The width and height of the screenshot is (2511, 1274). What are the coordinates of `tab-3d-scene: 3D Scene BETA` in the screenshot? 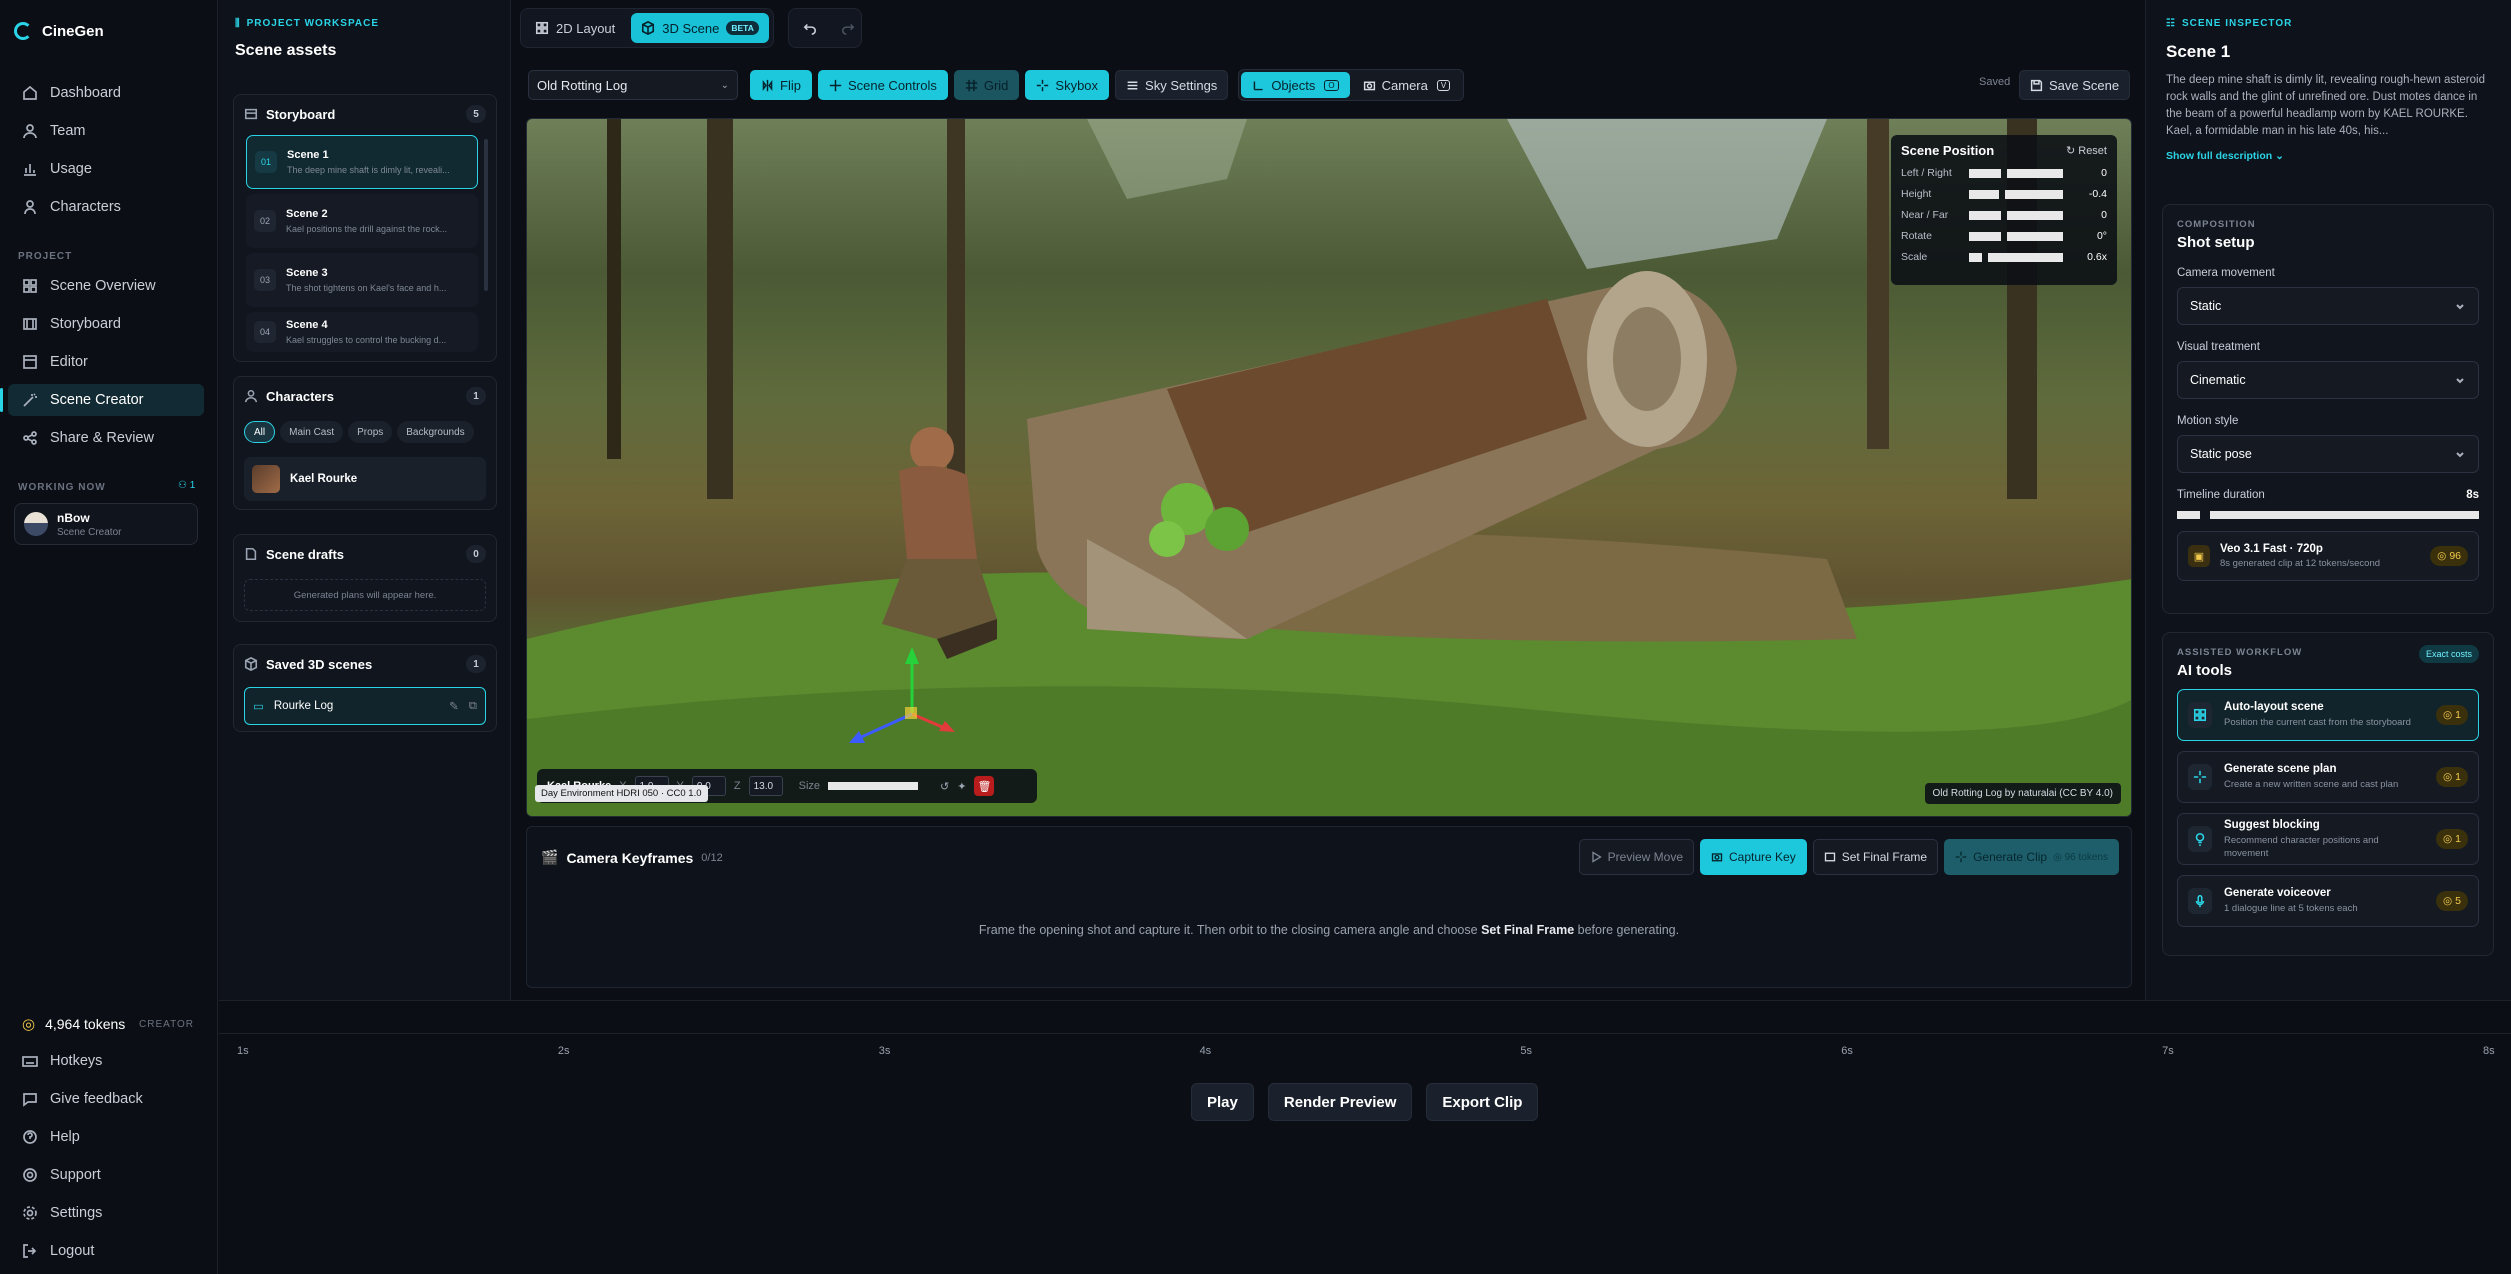 It's located at (700, 28).